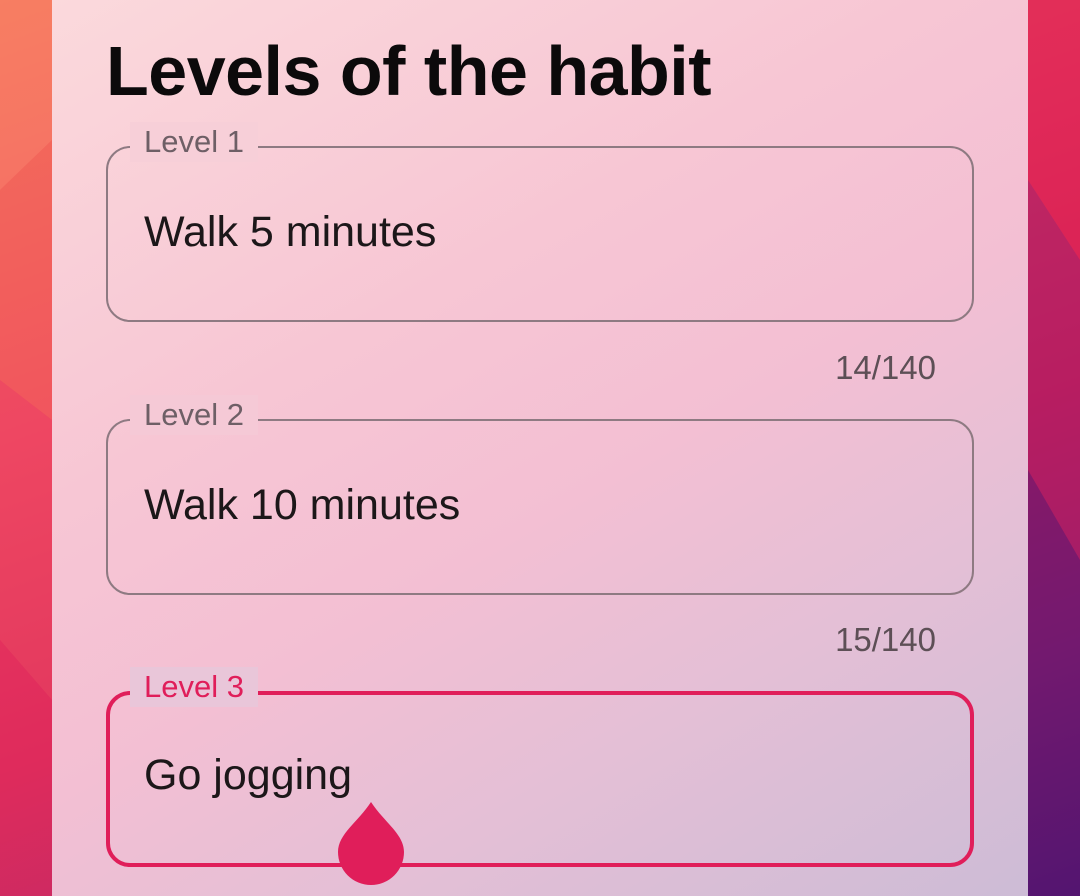 The width and height of the screenshot is (1080, 896). Describe the element at coordinates (371, 843) in the screenshot. I see `text-cursor-handle-icon` at that location.